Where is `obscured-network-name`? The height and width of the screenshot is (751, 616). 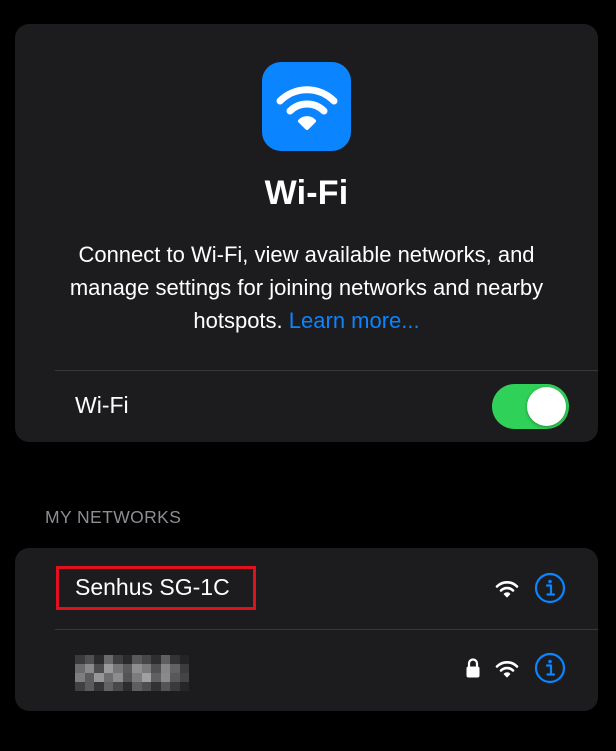
obscured-network-name is located at coordinates (132, 673).